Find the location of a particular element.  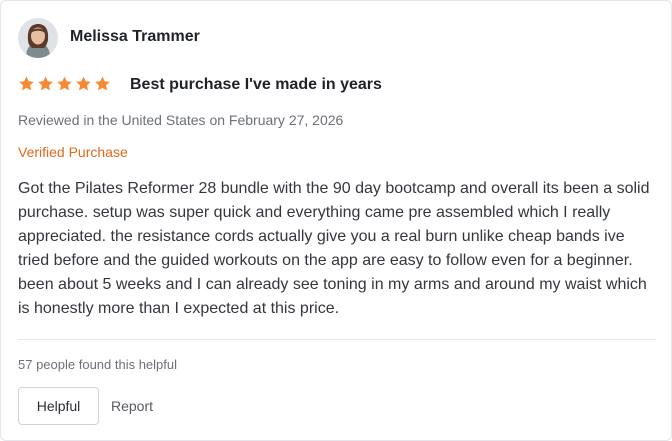

star-rating is located at coordinates (64, 84).